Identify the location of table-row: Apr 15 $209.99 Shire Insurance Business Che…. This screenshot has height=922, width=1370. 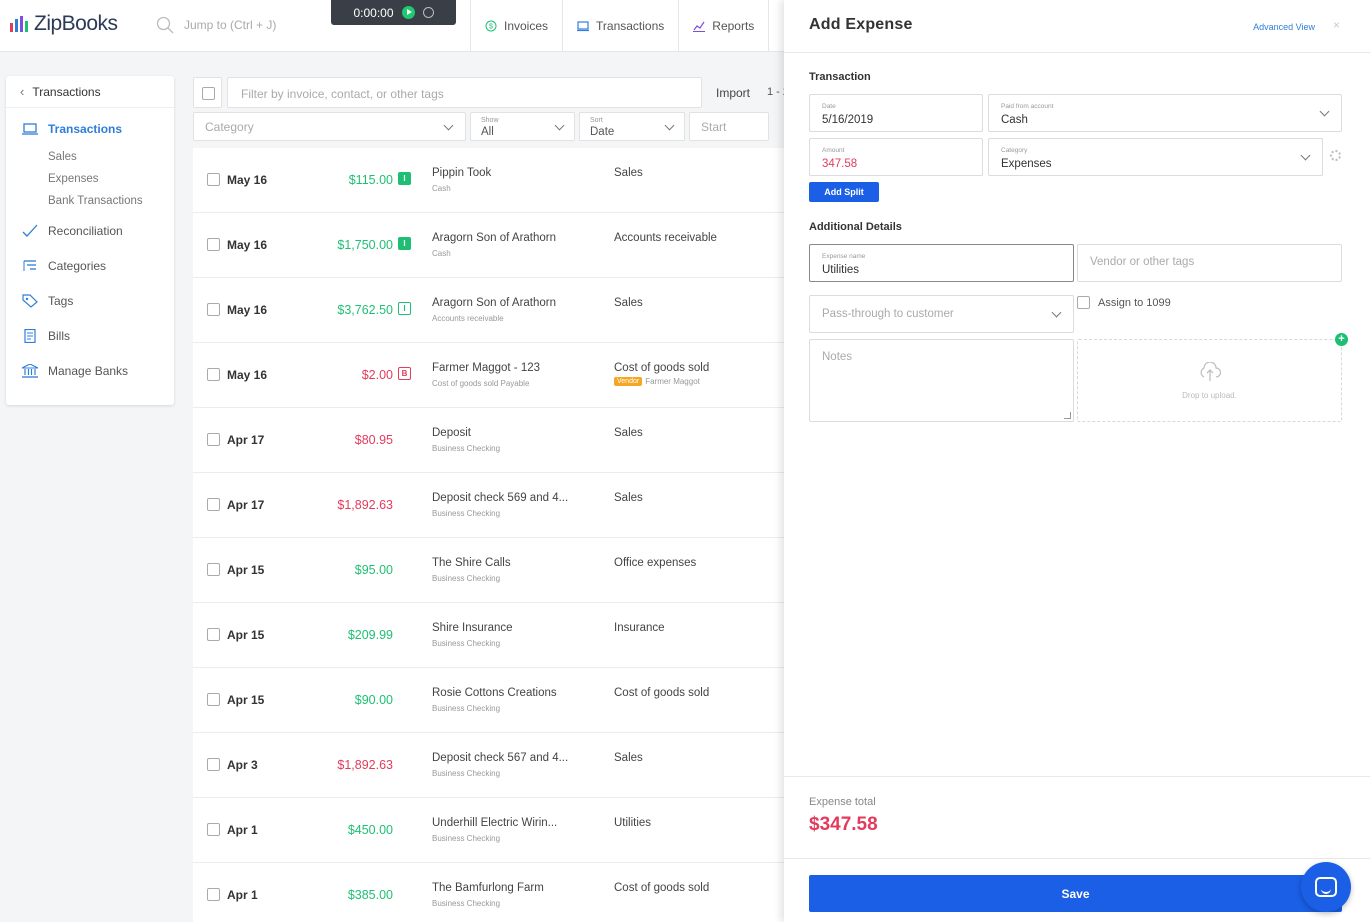
(489, 635).